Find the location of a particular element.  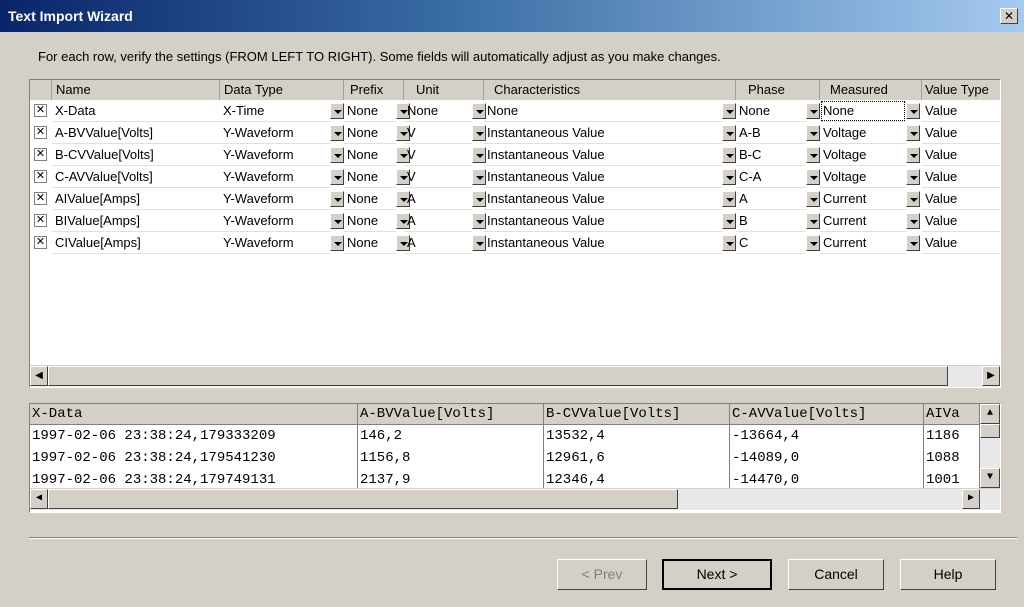

grid-row: ✕ X-Data X-Time None None None None None Value is located at coordinates (515, 111).